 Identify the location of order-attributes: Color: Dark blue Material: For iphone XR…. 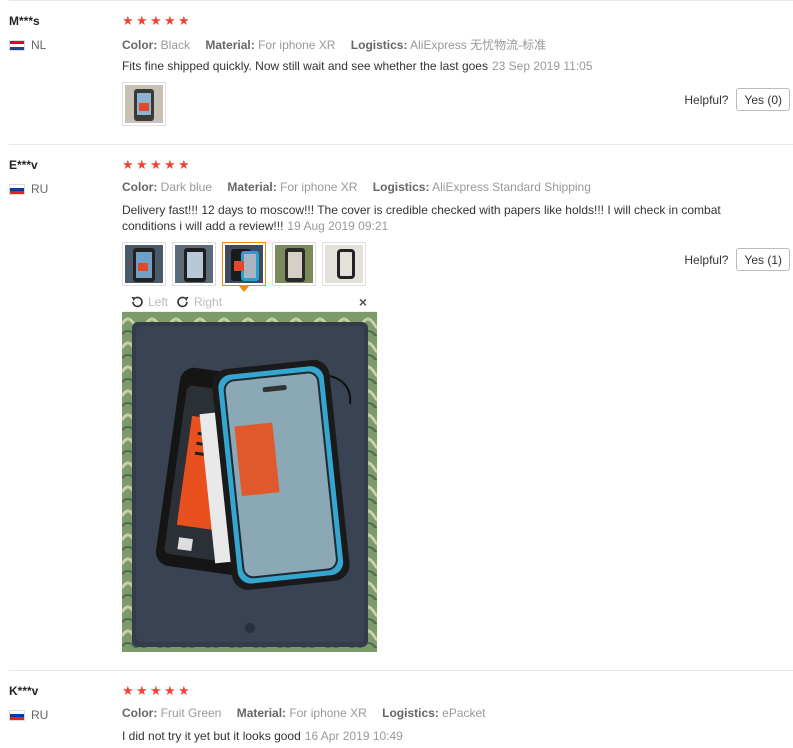
(362, 187).